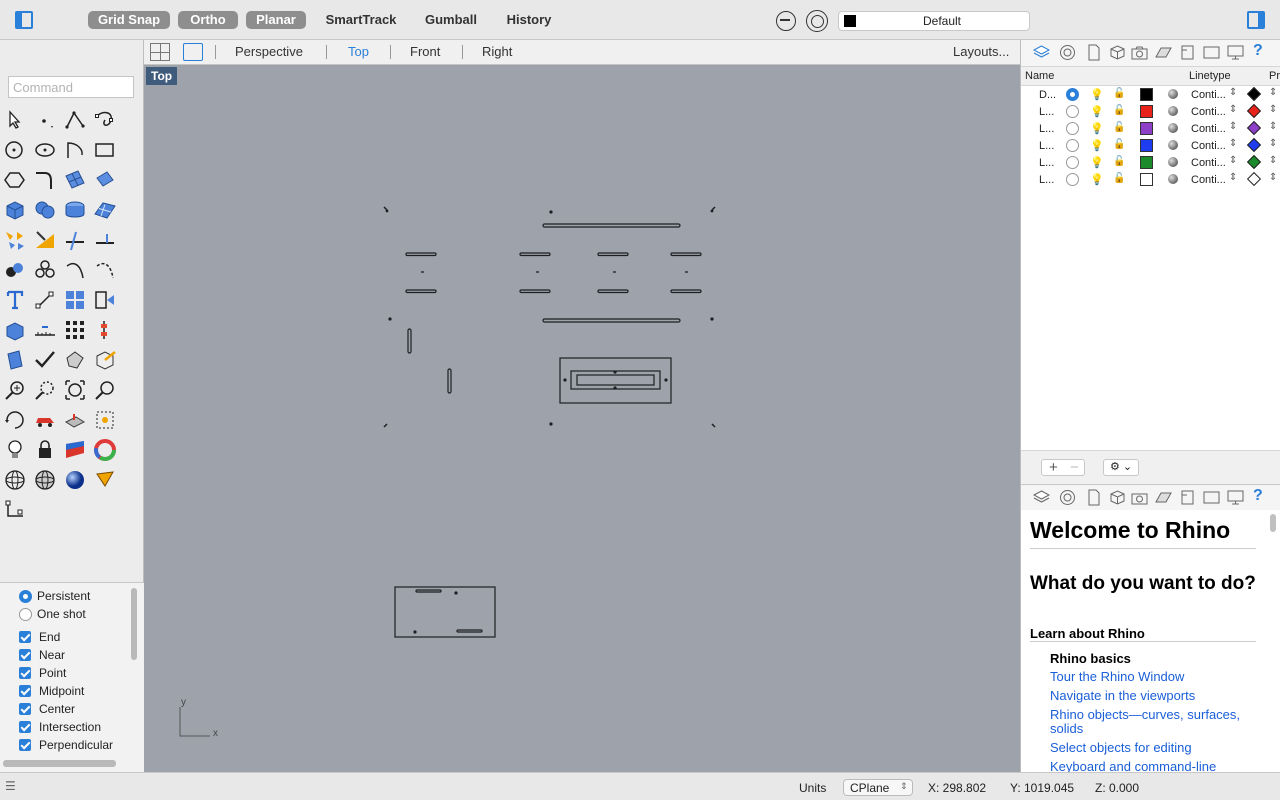 This screenshot has height=800, width=1280. What do you see at coordinates (54, 596) in the screenshot?
I see `persistent-radio: Persistent` at bounding box center [54, 596].